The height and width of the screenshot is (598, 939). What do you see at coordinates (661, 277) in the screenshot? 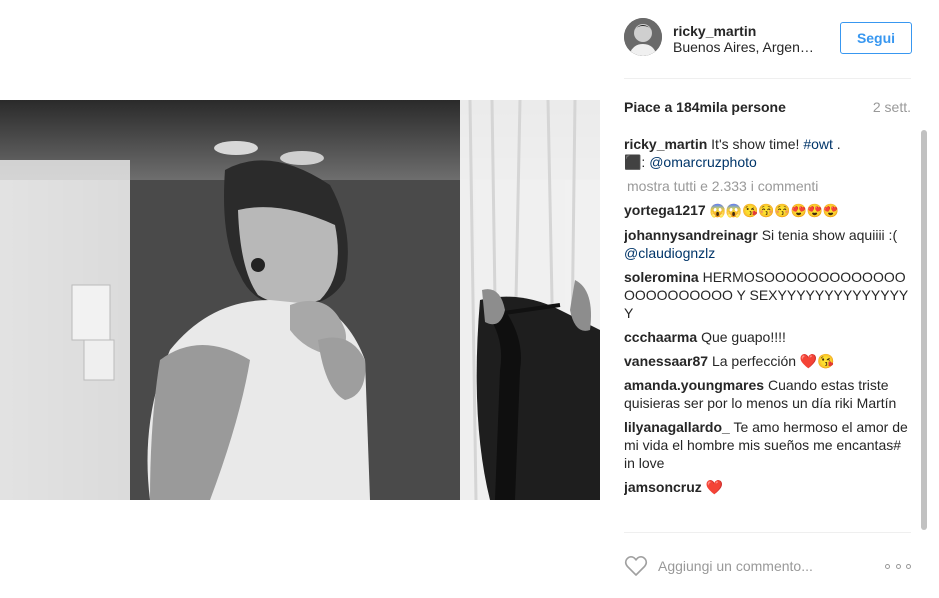
I see `comment-username: soleromina` at bounding box center [661, 277].